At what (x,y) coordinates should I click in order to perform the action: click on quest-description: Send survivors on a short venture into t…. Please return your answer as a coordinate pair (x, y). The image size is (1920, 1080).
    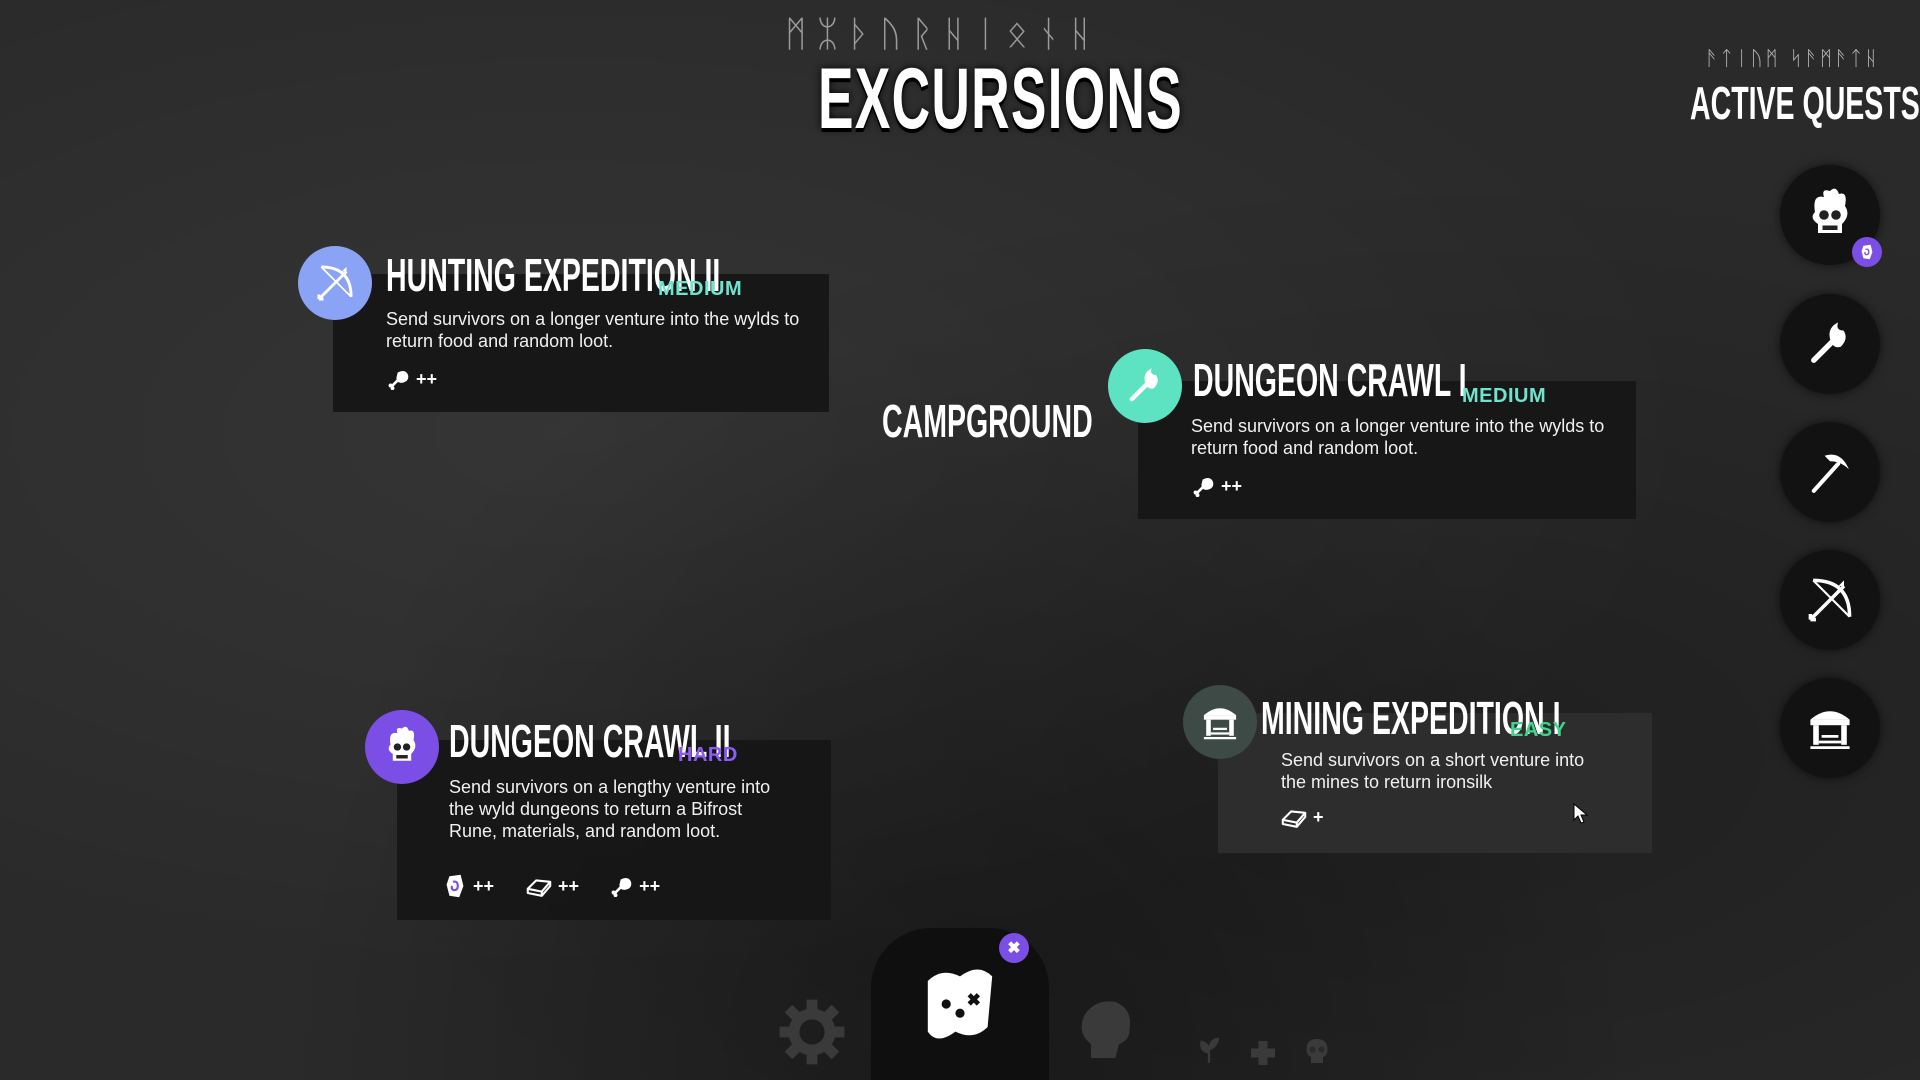
    Looking at the image, I should click on (1433, 771).